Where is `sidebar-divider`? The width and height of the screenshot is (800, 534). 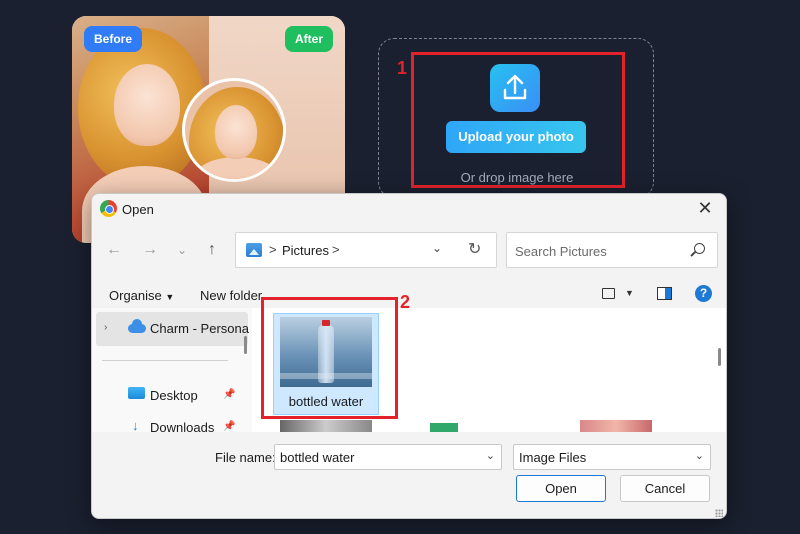
sidebar-divider is located at coordinates (165, 360).